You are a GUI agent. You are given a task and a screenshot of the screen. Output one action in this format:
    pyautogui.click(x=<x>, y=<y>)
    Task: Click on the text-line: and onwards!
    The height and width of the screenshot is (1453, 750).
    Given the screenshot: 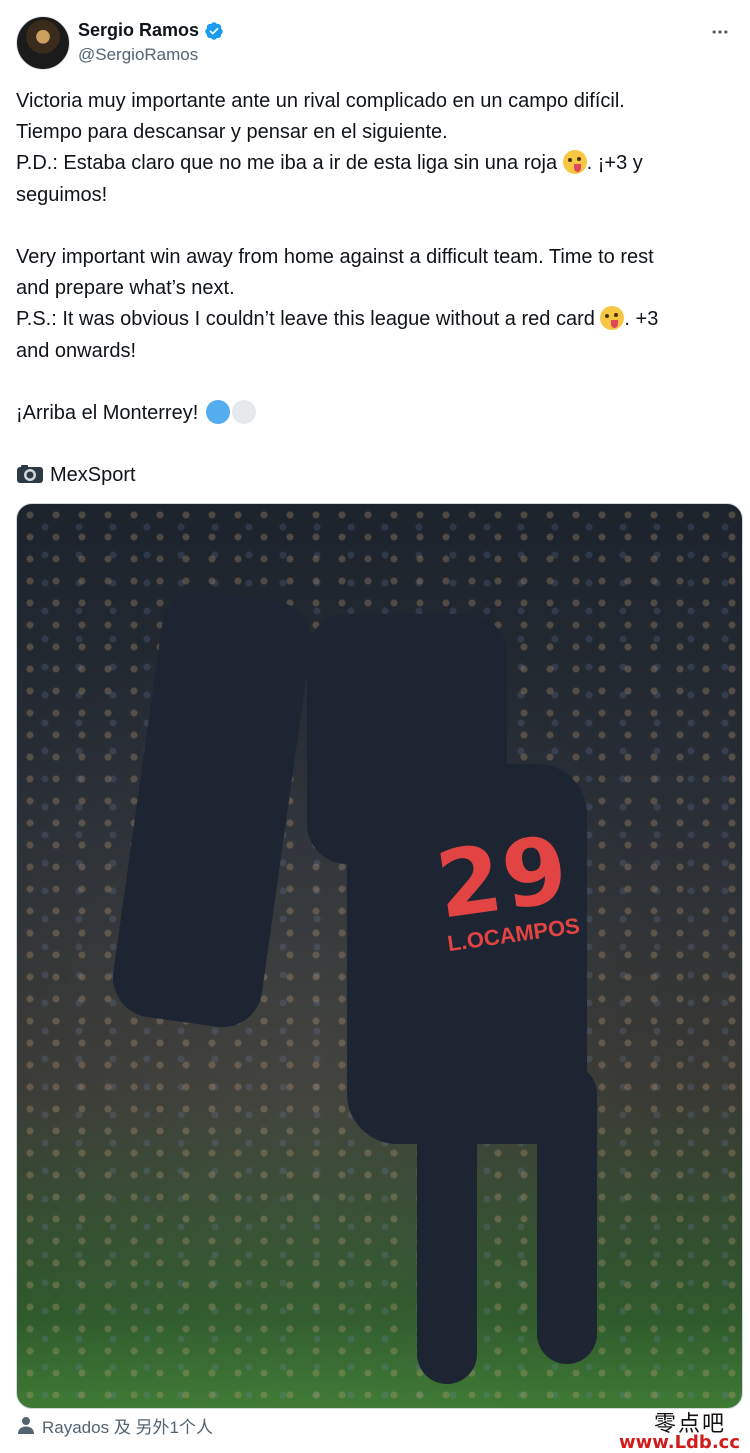 What is the action you would take?
    pyautogui.click(x=76, y=350)
    